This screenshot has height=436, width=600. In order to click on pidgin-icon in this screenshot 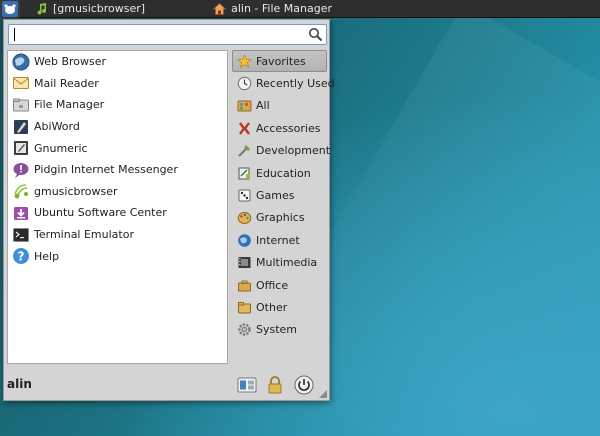, I will do `click(21, 170)`.